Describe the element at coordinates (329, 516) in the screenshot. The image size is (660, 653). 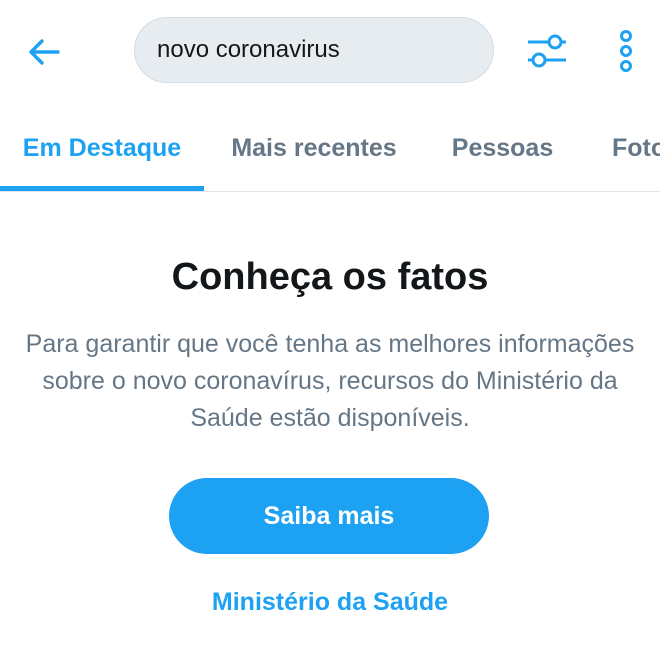
I see `learn-more-button: Saiba mais` at that location.